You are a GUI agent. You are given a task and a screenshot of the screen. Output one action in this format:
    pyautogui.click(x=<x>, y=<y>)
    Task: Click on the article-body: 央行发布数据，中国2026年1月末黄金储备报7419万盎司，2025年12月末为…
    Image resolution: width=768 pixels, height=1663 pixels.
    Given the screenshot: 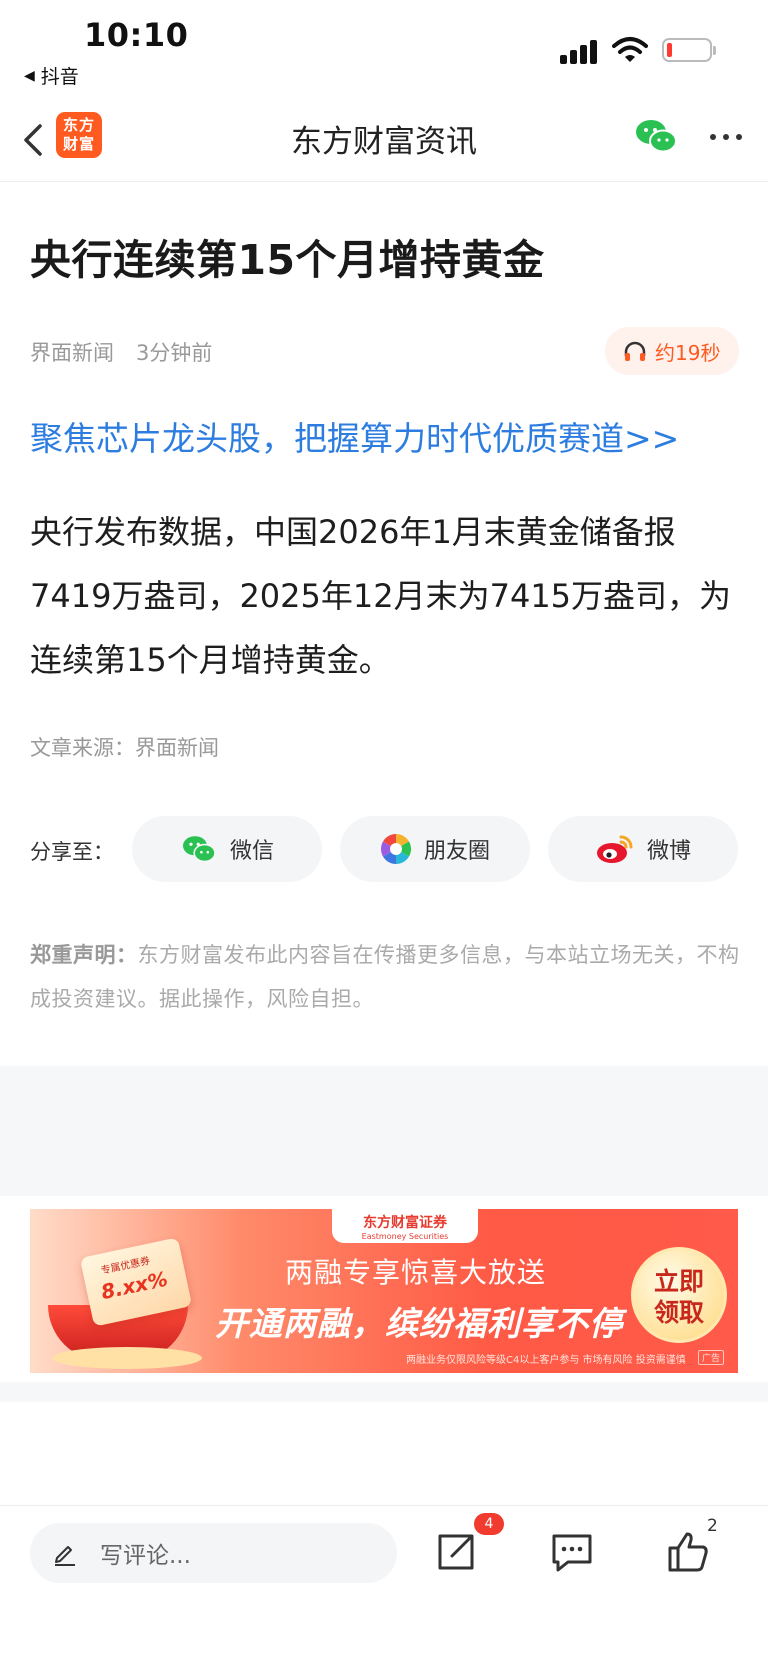 What is the action you would take?
    pyautogui.click(x=381, y=596)
    